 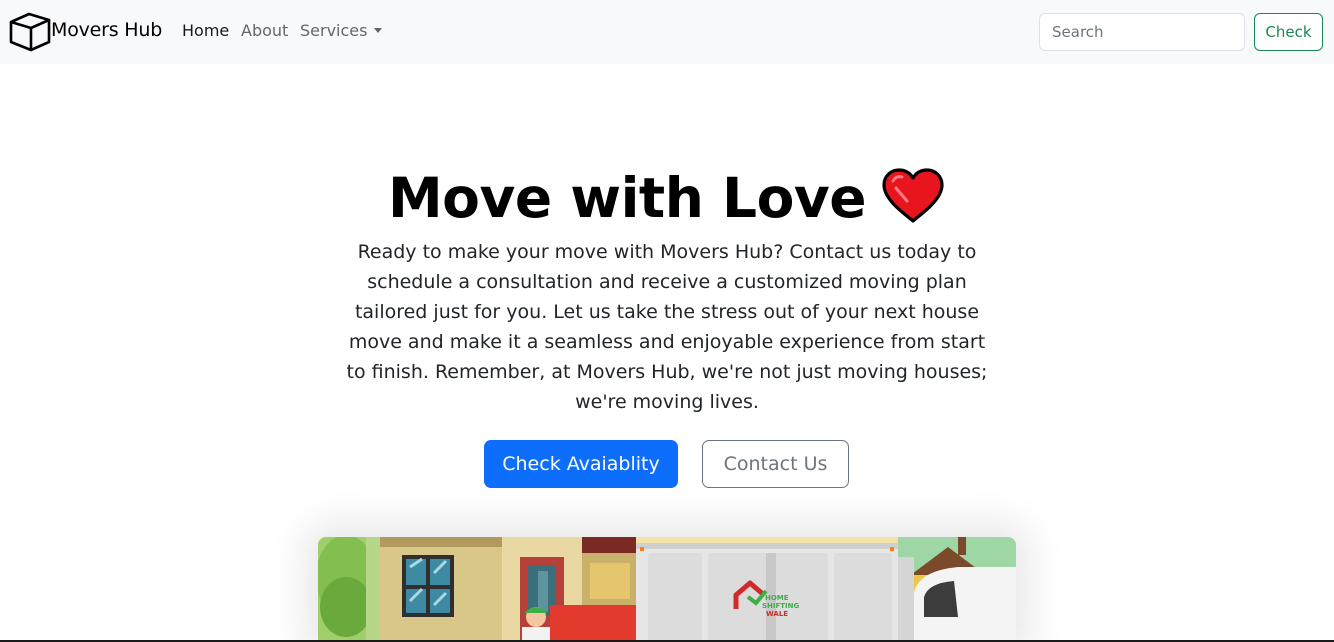 What do you see at coordinates (777, 614) in the screenshot?
I see `svg-text: WALE` at bounding box center [777, 614].